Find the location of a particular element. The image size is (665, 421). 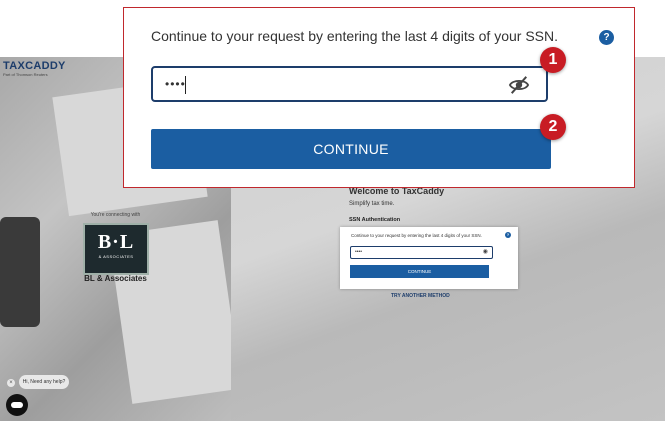

mini-continue-button: CONTINUE is located at coordinates (419, 271).